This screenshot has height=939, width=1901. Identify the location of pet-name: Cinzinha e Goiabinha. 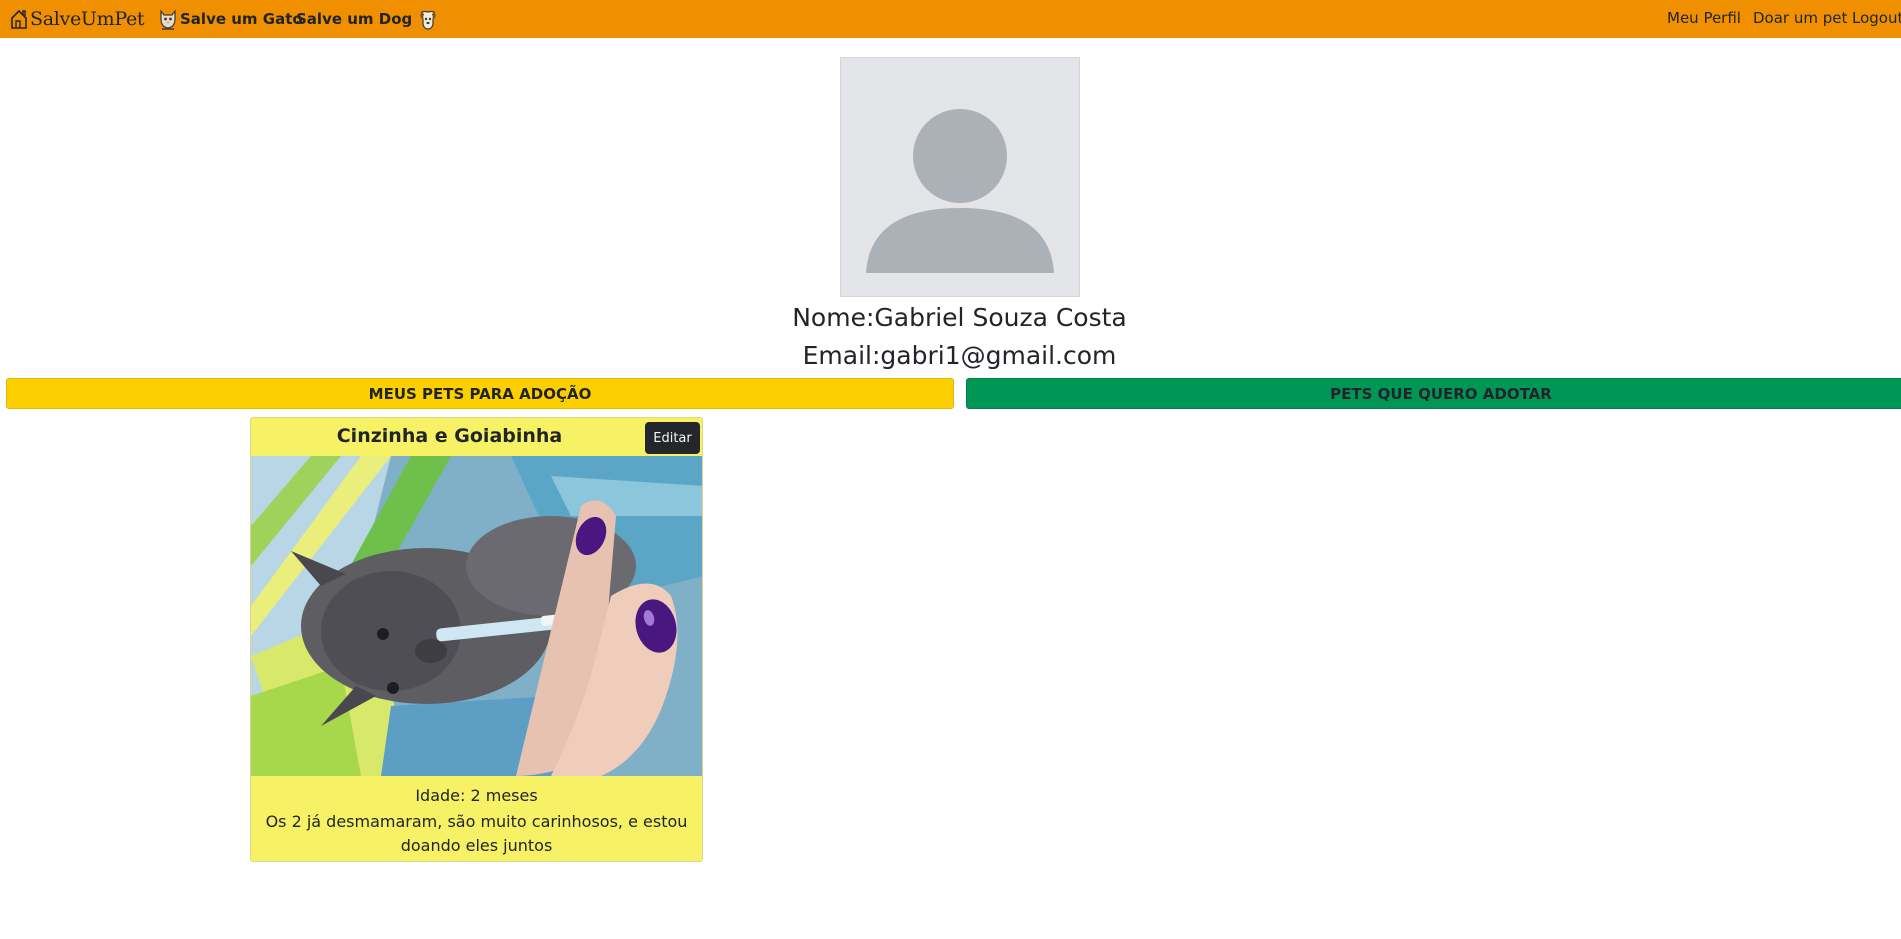
(449, 436).